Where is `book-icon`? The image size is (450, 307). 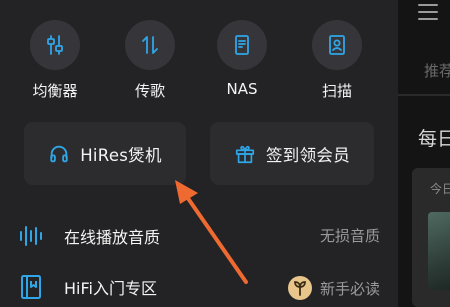
book-icon is located at coordinates (31, 287).